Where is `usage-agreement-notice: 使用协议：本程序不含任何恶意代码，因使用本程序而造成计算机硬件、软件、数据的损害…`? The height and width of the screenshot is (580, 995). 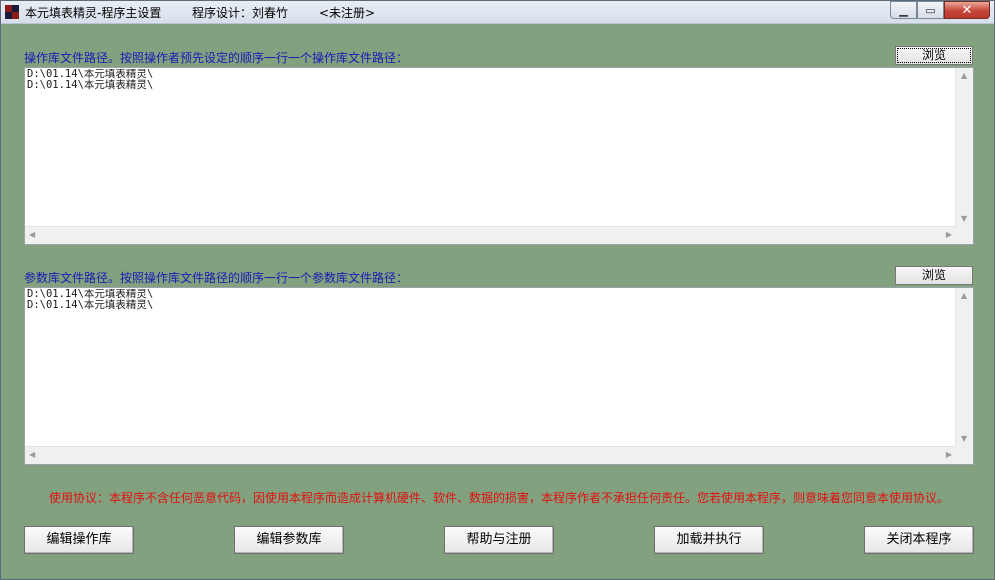
usage-agreement-notice: 使用协议：本程序不含任何恶意代码，因使用本程序而造成计算机硬件、软件、数据的损害… is located at coordinates (499, 498).